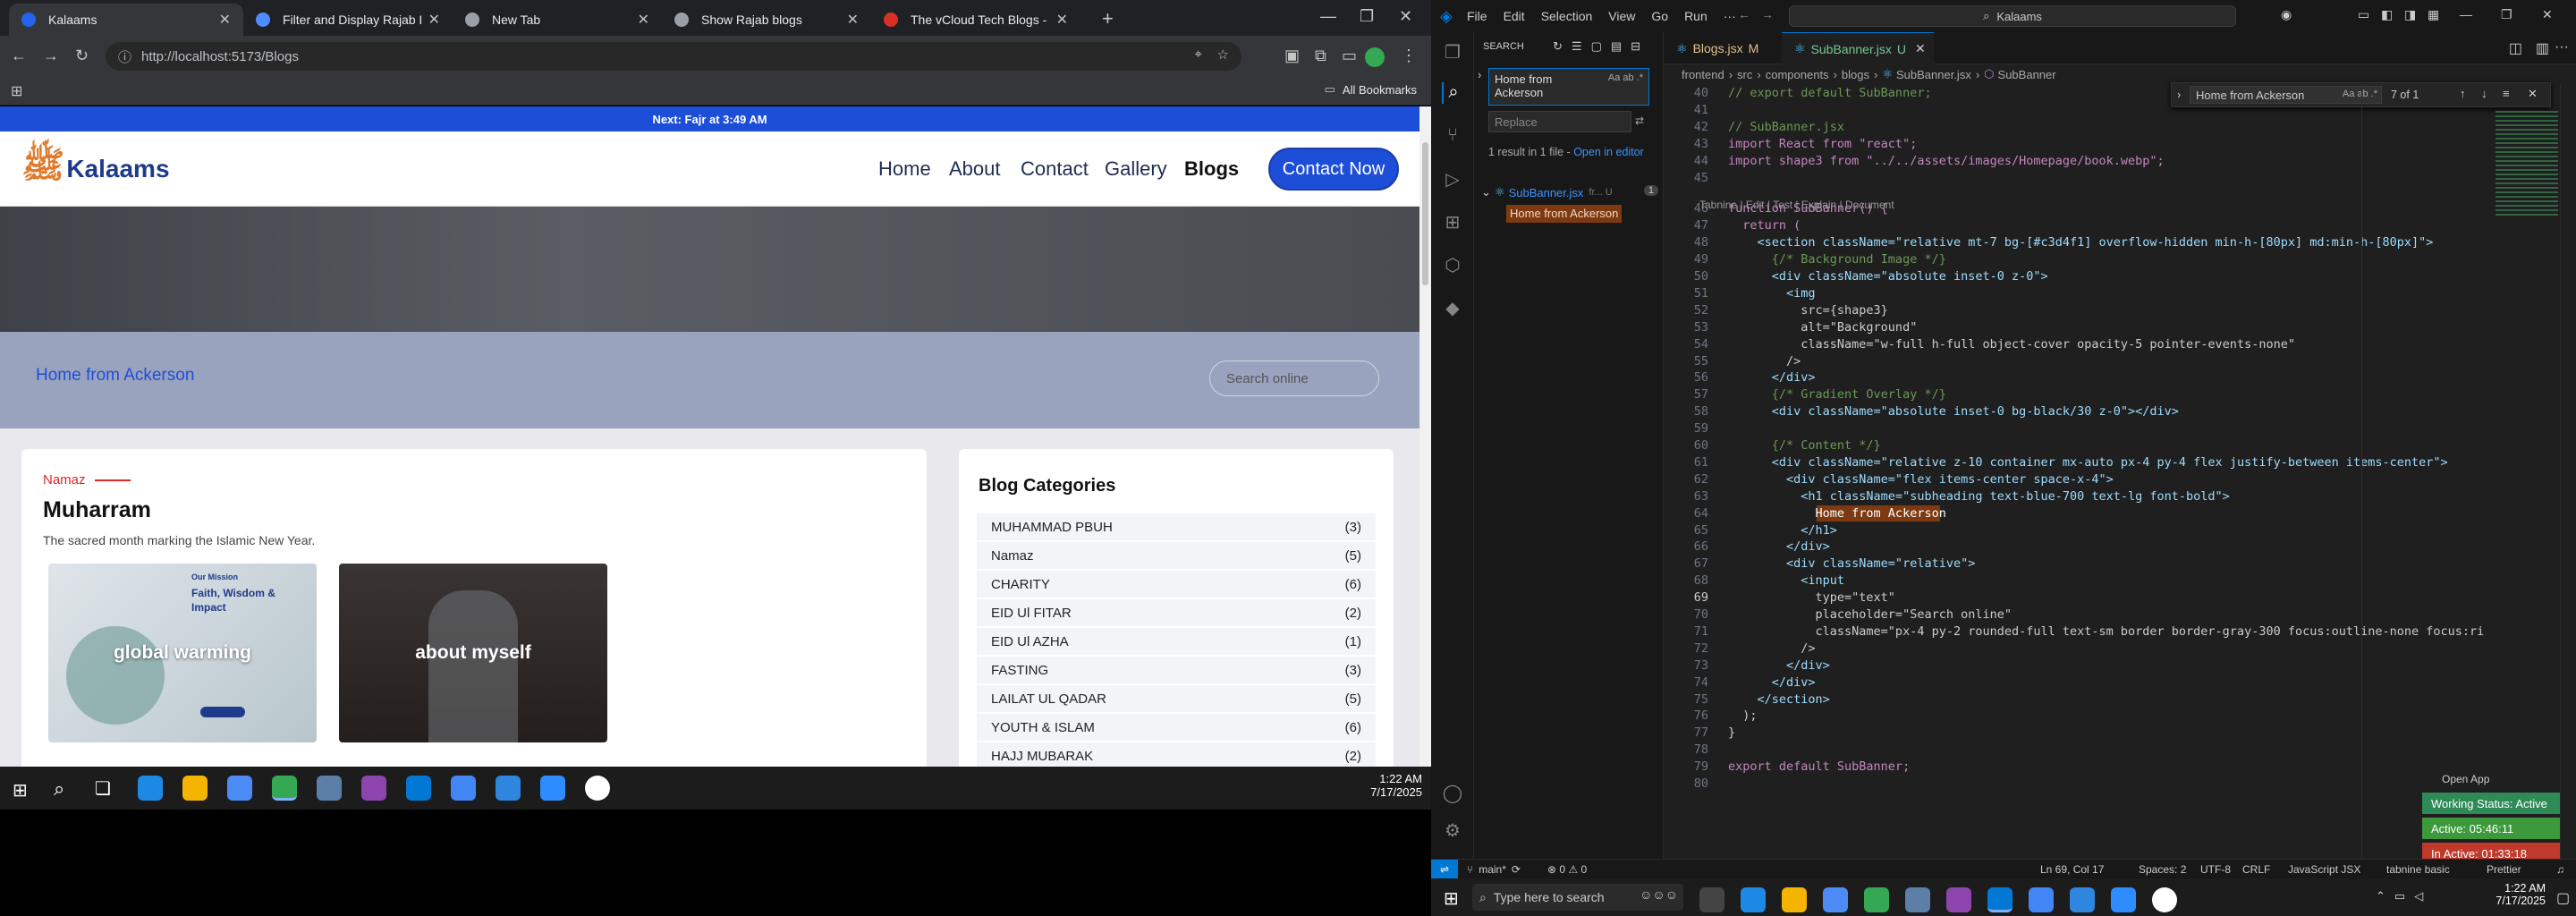  Describe the element at coordinates (2560, 869) in the screenshot. I see `notifications-bell-icon: ♫` at that location.